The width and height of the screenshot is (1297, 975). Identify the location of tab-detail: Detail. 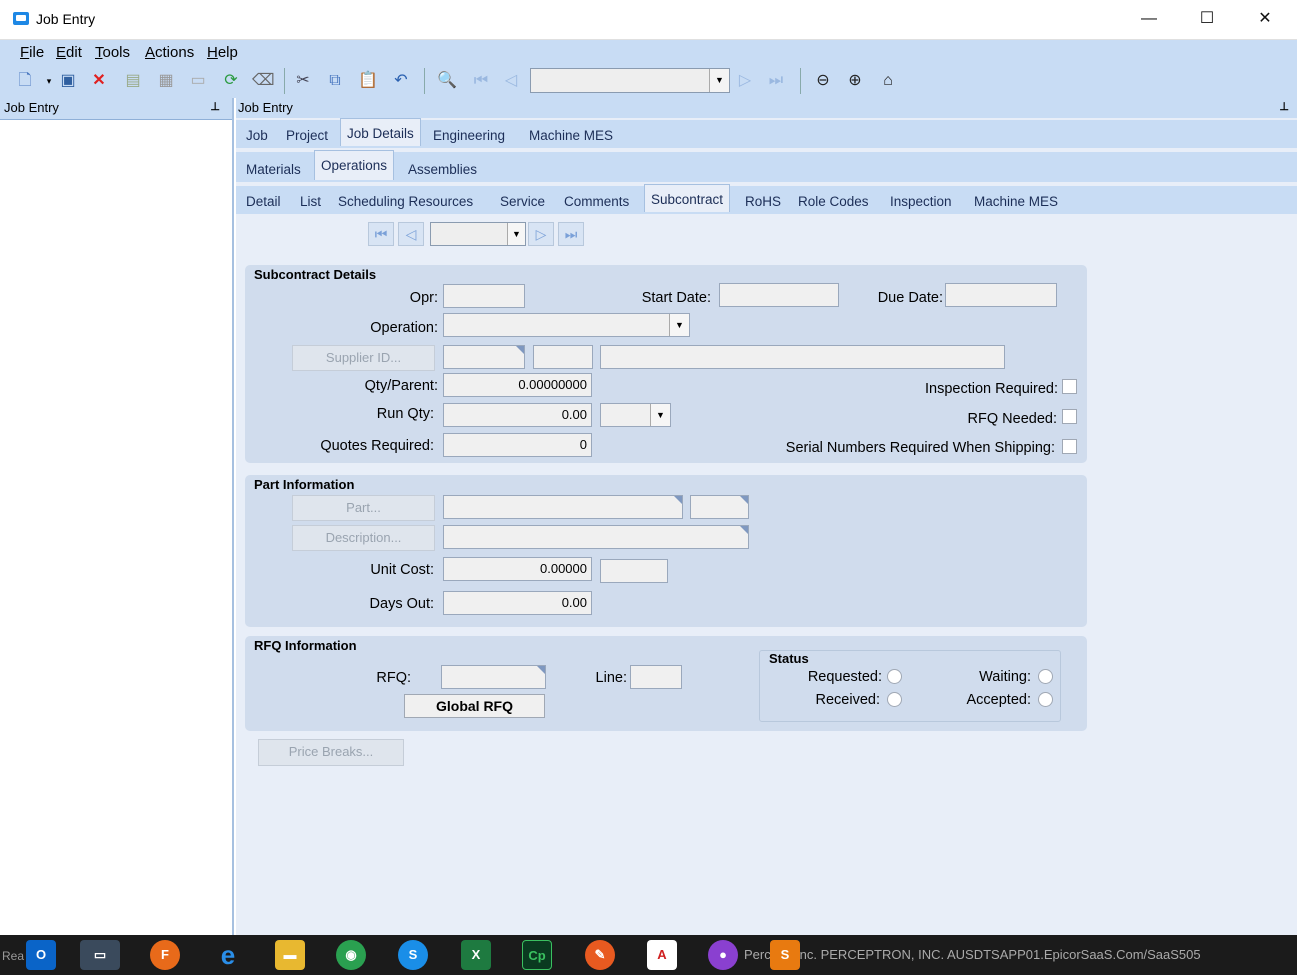
(263, 200).